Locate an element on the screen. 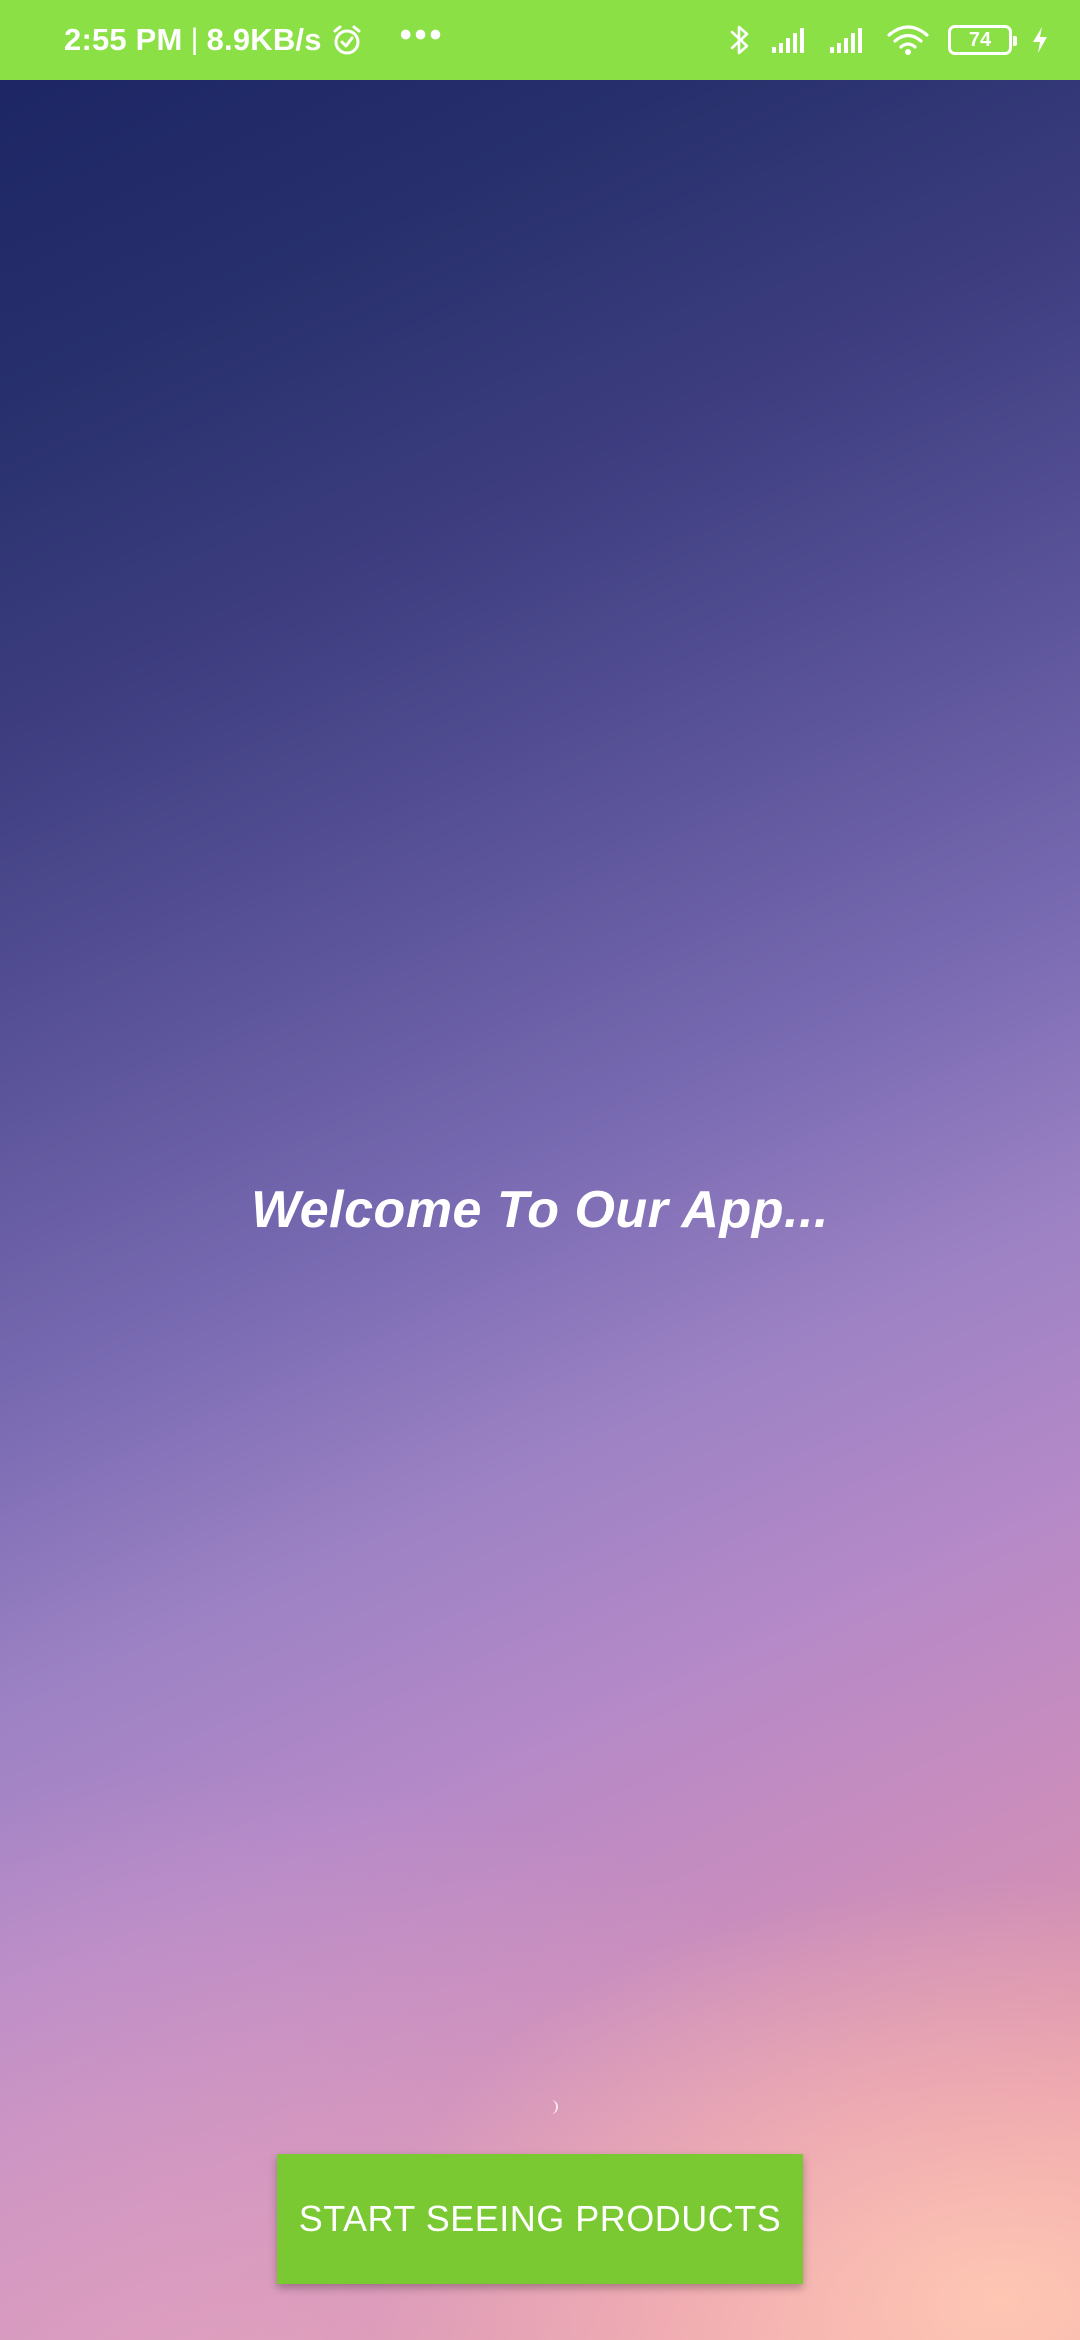 The image size is (1080, 2340). charging-icon is located at coordinates (1040, 40).